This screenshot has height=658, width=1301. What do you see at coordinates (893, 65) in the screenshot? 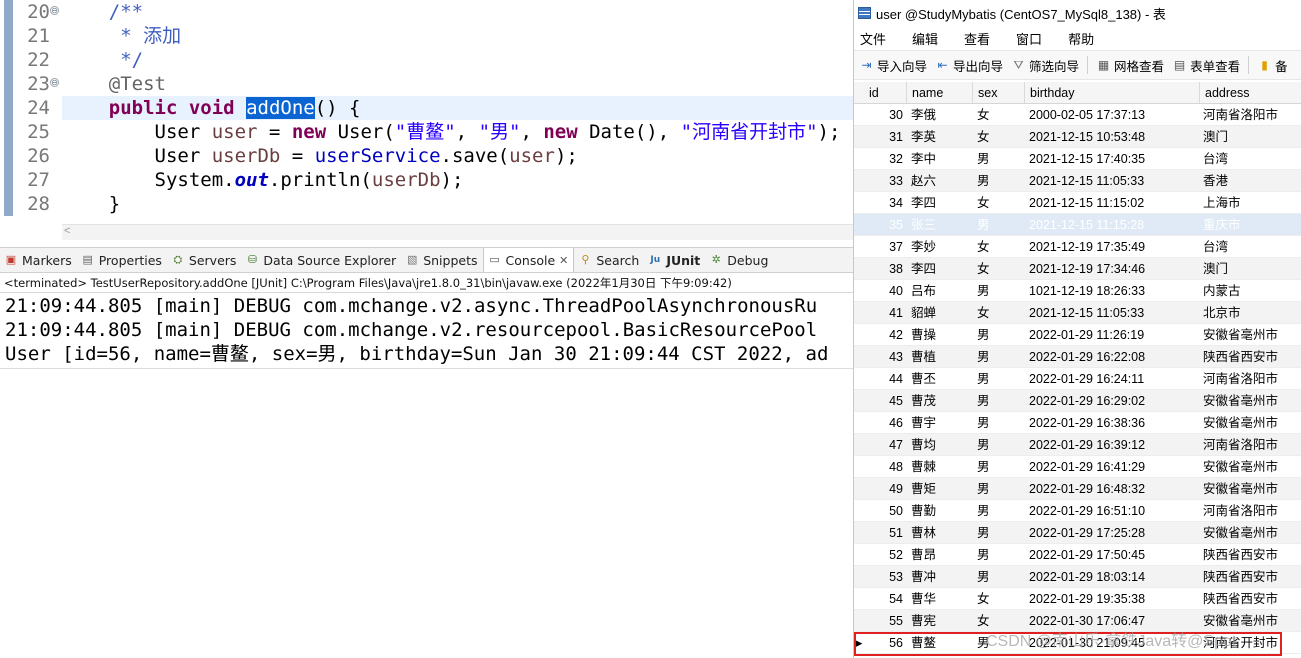
I see `toolbar-button: ⇥ 导入向导` at bounding box center [893, 65].